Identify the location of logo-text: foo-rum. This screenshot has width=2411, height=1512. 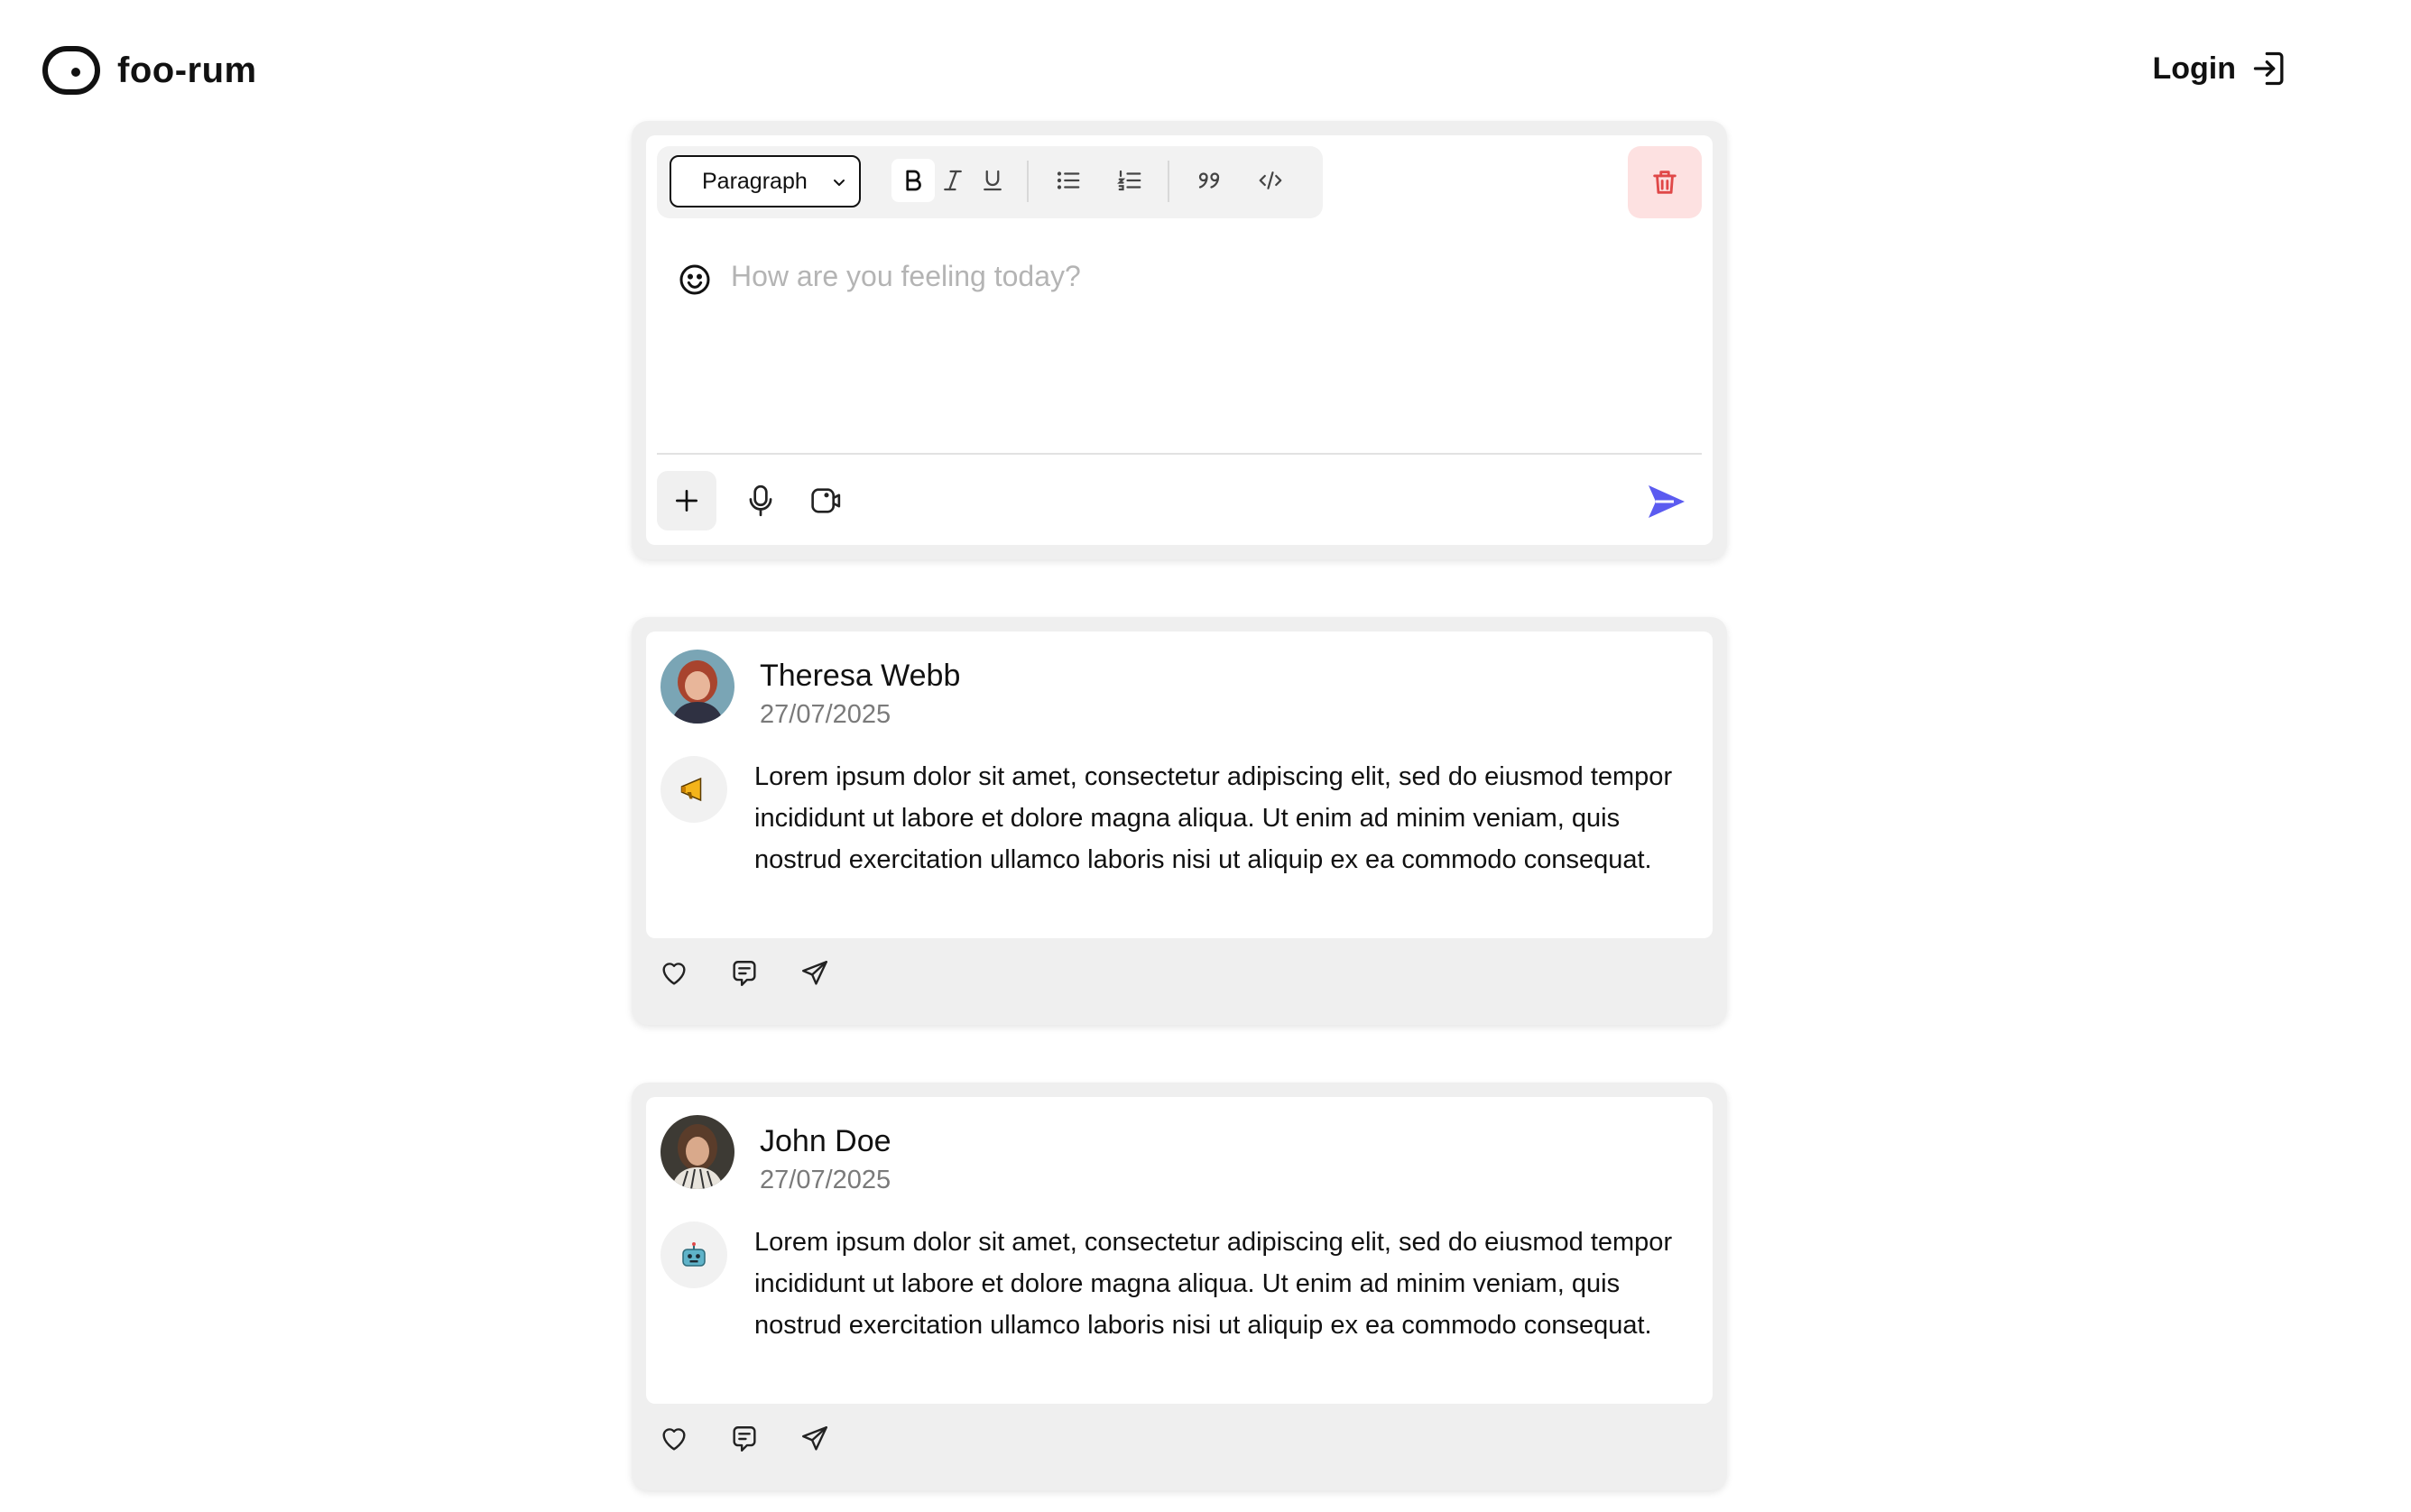
(187, 70).